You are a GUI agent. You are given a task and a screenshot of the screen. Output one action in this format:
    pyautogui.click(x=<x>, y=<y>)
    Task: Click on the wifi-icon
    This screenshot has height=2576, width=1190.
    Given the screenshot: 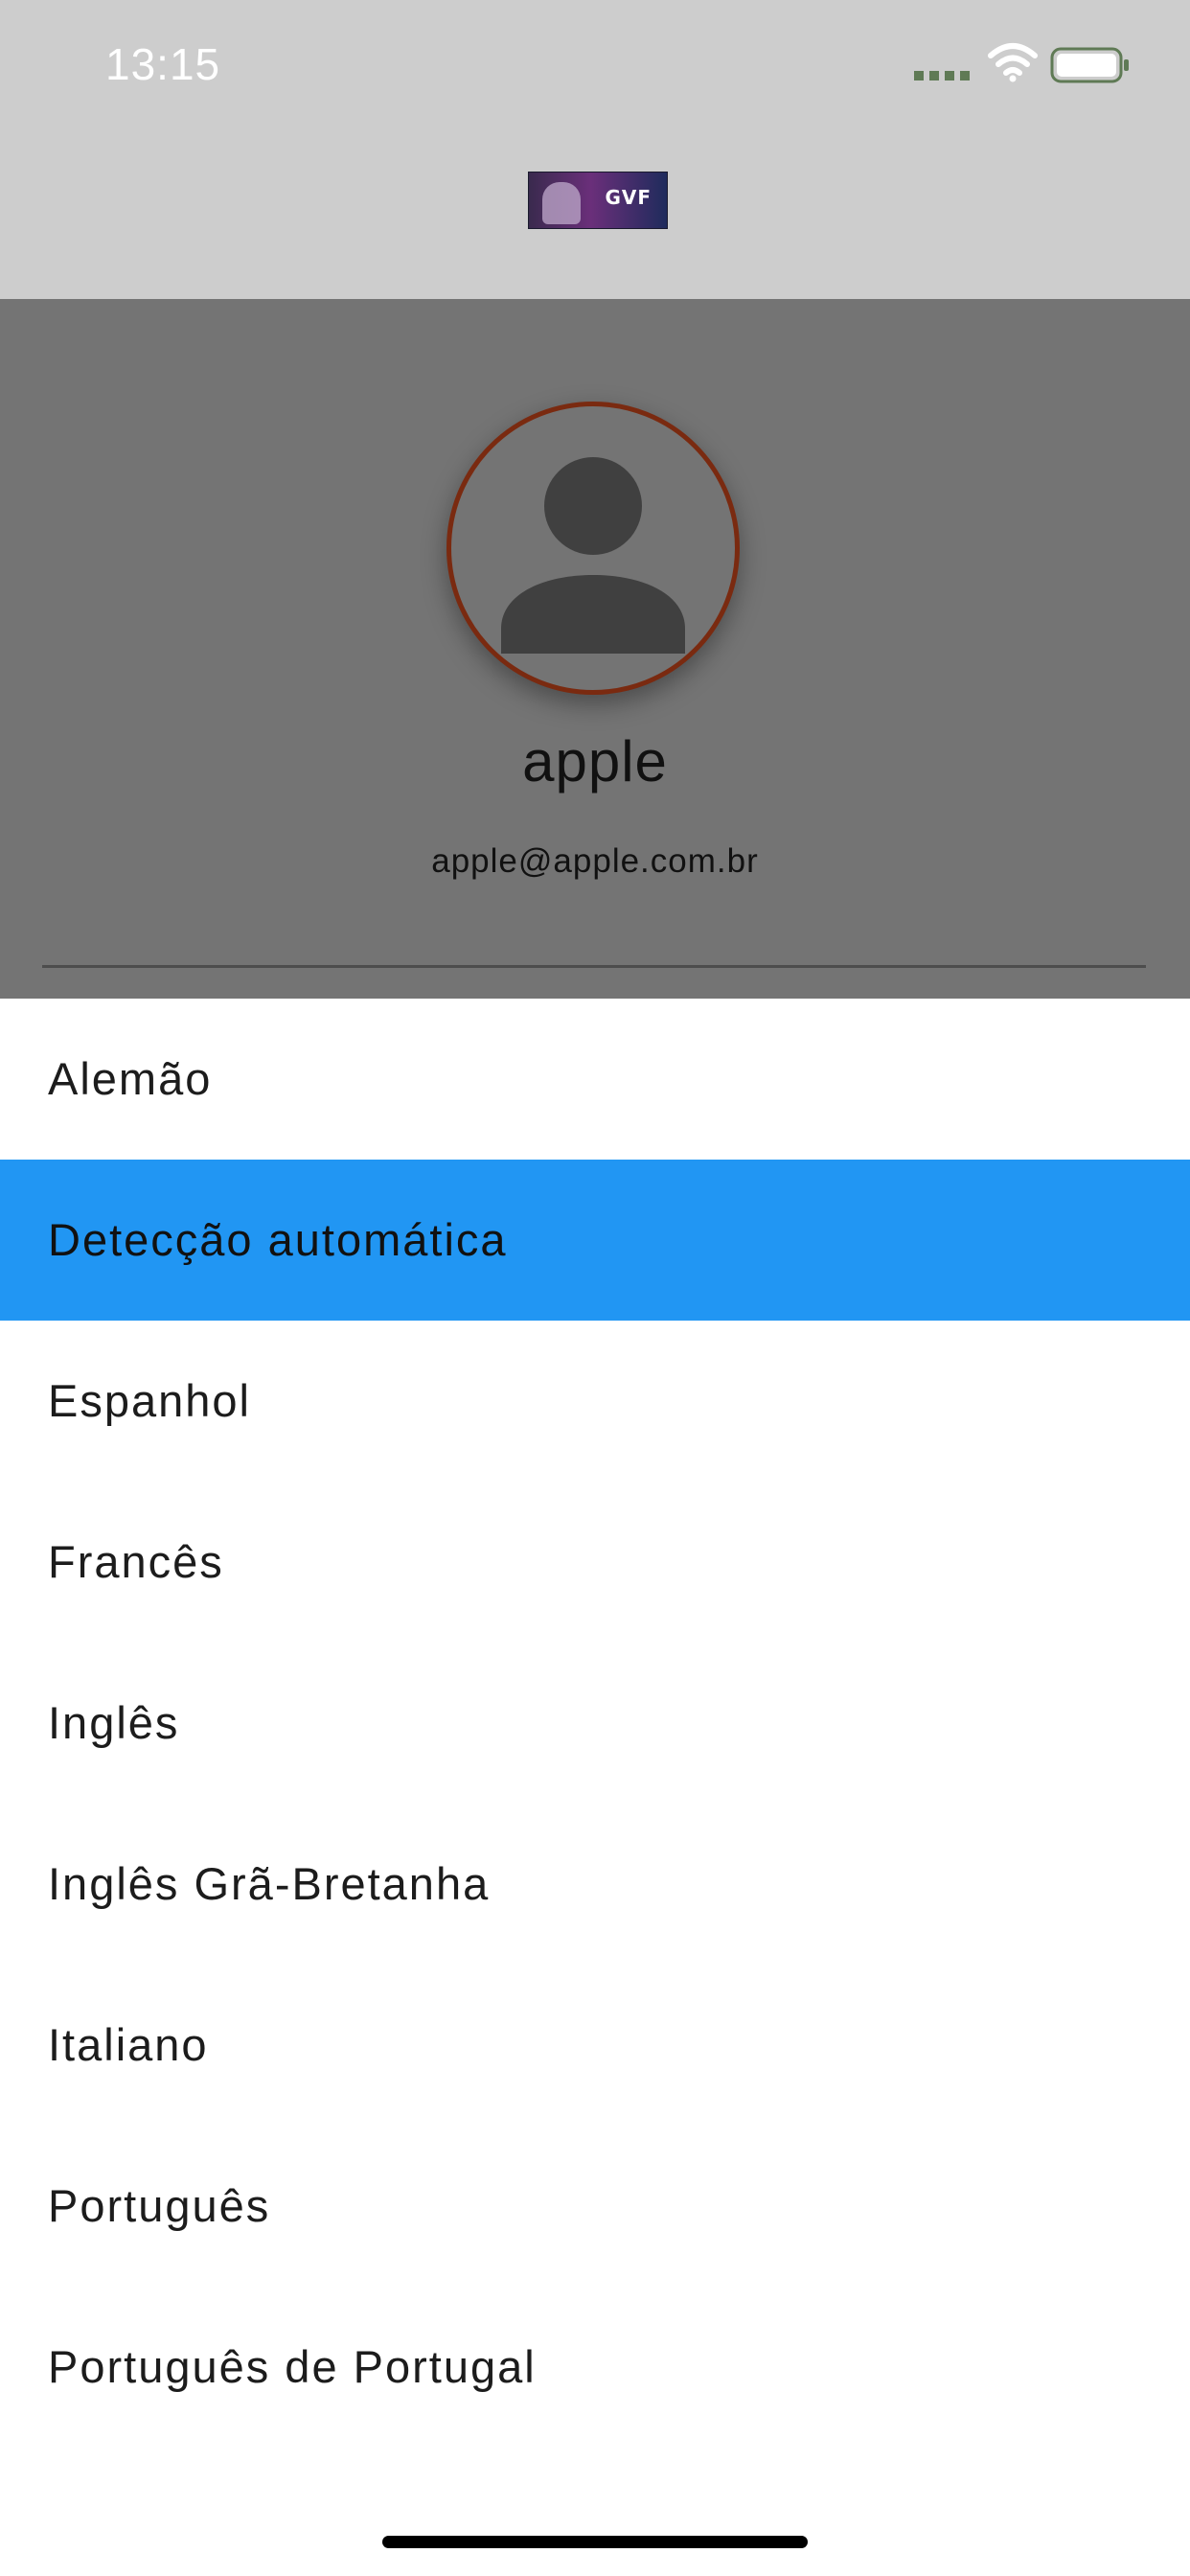 What is the action you would take?
    pyautogui.click(x=1013, y=63)
    